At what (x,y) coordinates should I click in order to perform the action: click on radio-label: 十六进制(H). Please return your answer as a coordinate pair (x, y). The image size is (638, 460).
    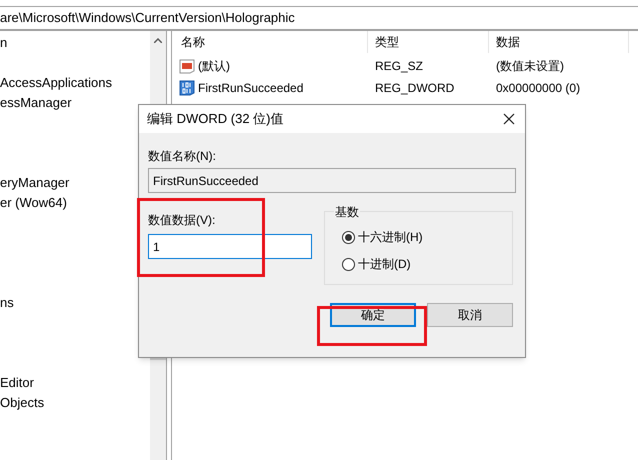
    Looking at the image, I should click on (390, 237).